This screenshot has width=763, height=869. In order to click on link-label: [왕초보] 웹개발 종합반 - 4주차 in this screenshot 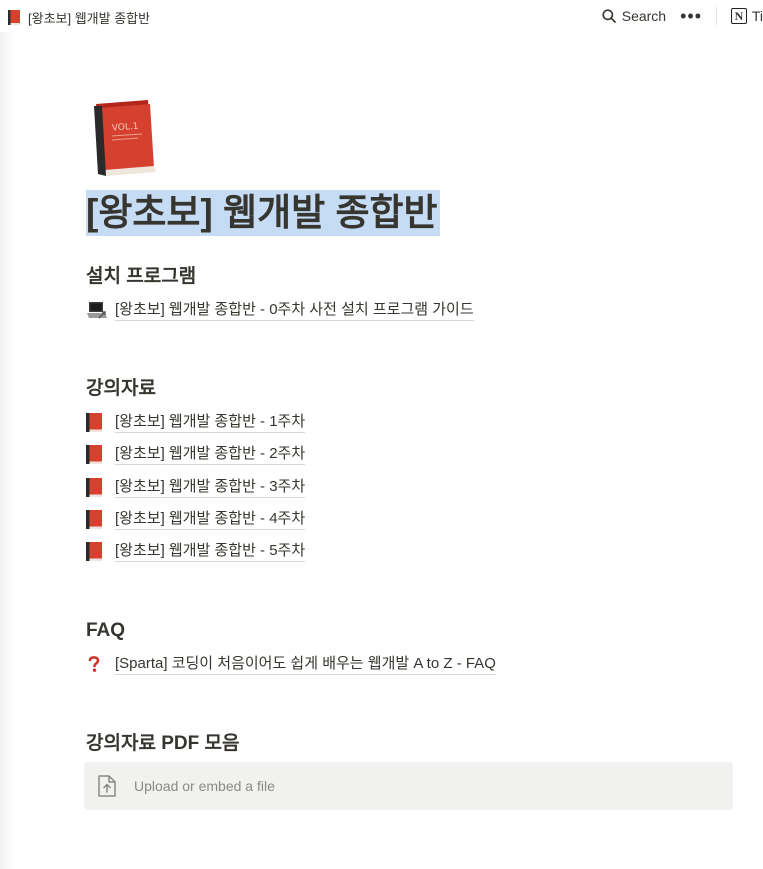, I will do `click(210, 519)`.